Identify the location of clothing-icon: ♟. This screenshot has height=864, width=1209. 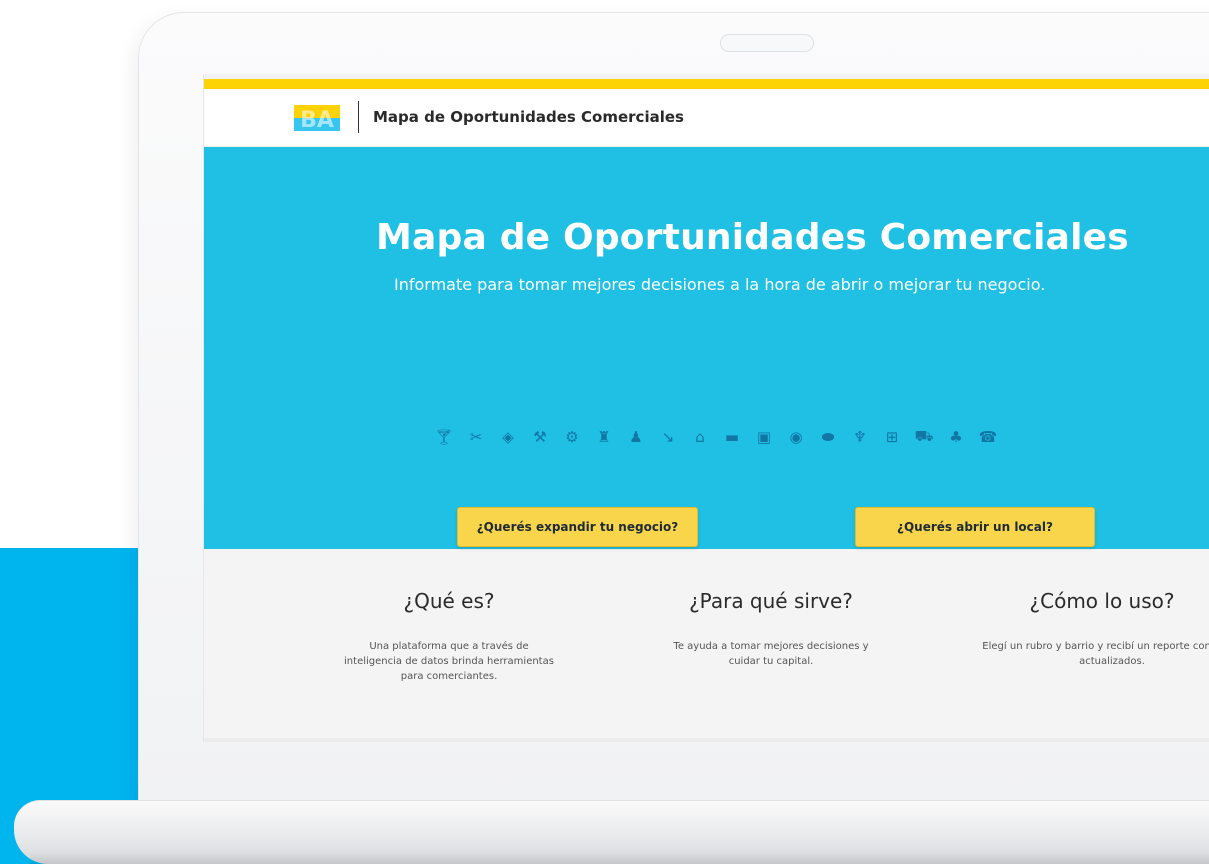
(636, 437).